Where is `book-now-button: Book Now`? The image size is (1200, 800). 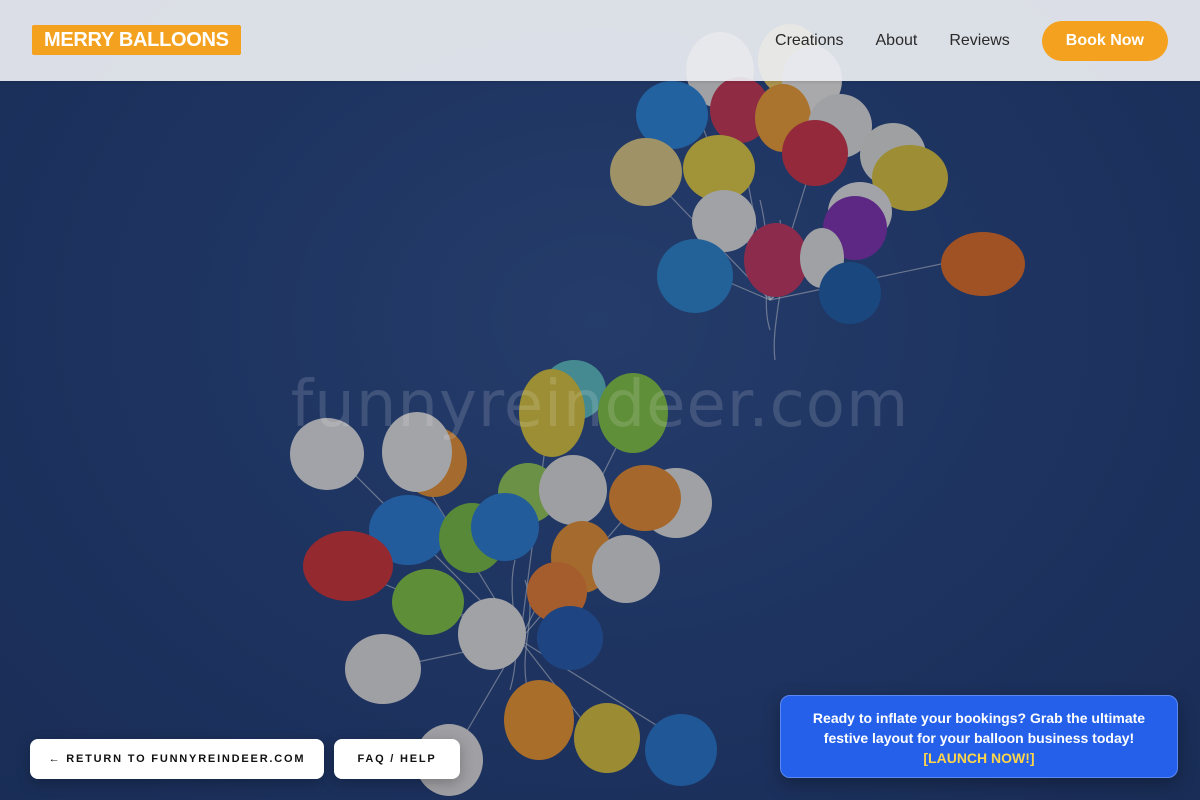 book-now-button: Book Now is located at coordinates (1104, 40).